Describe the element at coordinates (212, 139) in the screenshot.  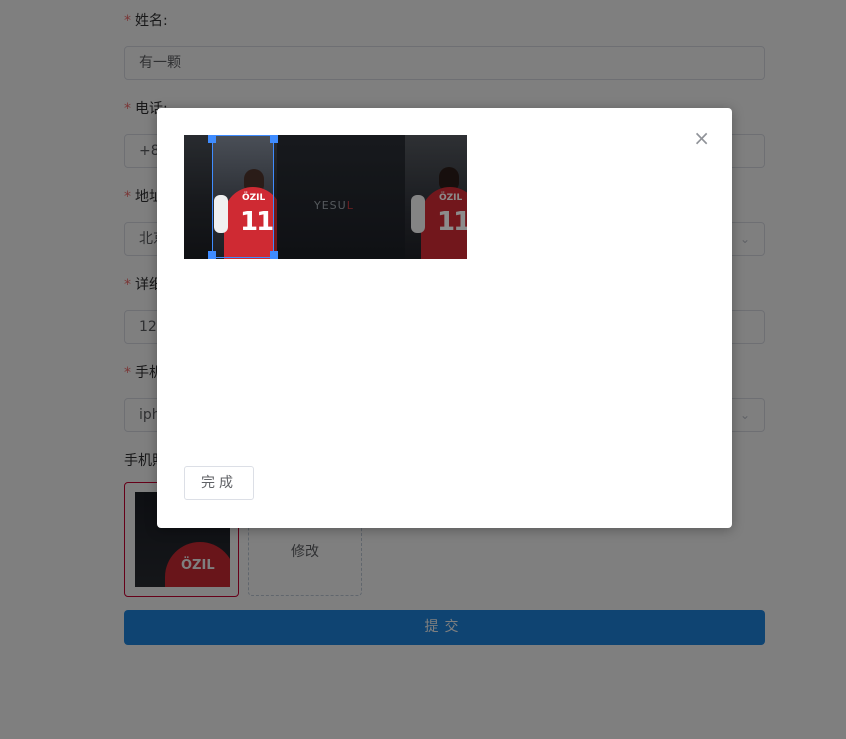
I see `crop-handle-top-left` at that location.